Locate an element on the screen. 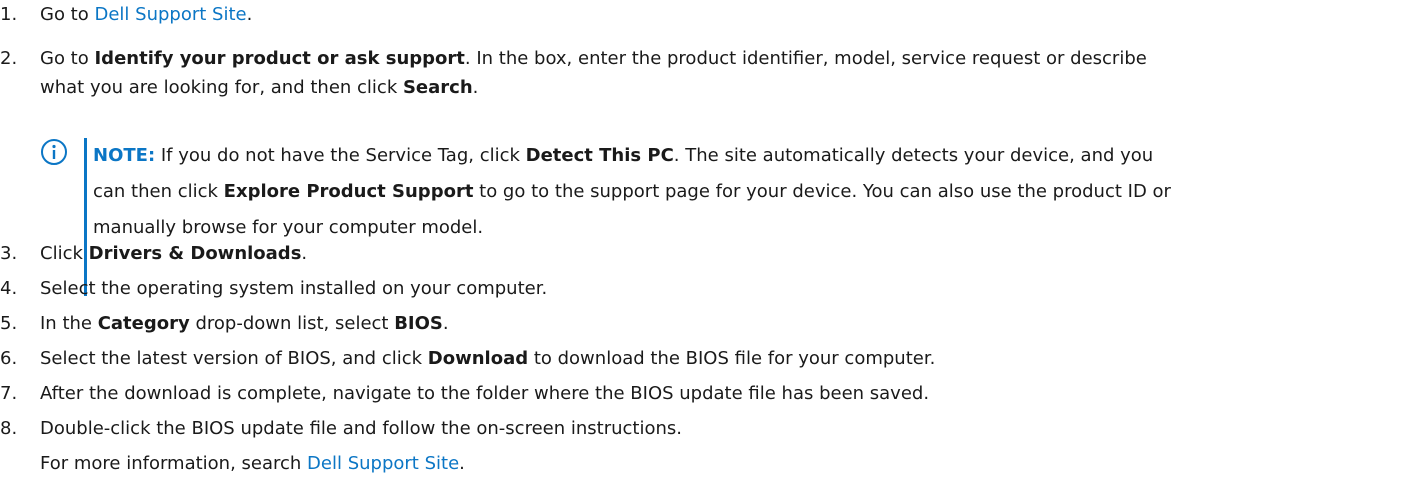  ui-term-search: Search is located at coordinates (437, 87).